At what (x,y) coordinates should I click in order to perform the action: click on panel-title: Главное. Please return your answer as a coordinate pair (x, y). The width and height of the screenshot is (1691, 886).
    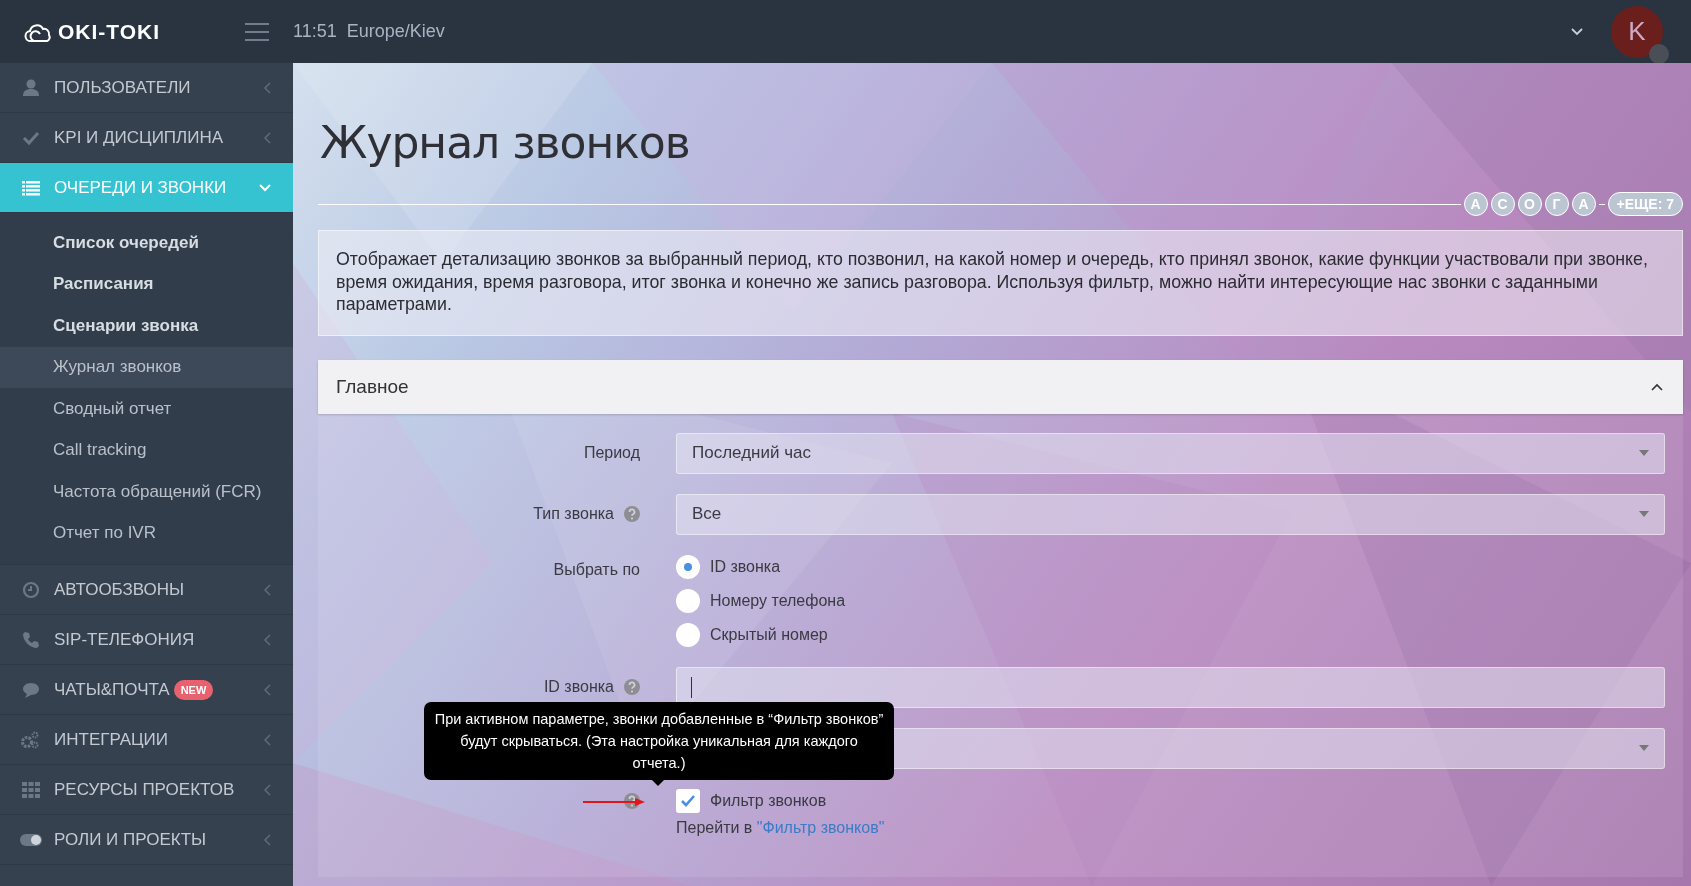
    Looking at the image, I should click on (373, 386).